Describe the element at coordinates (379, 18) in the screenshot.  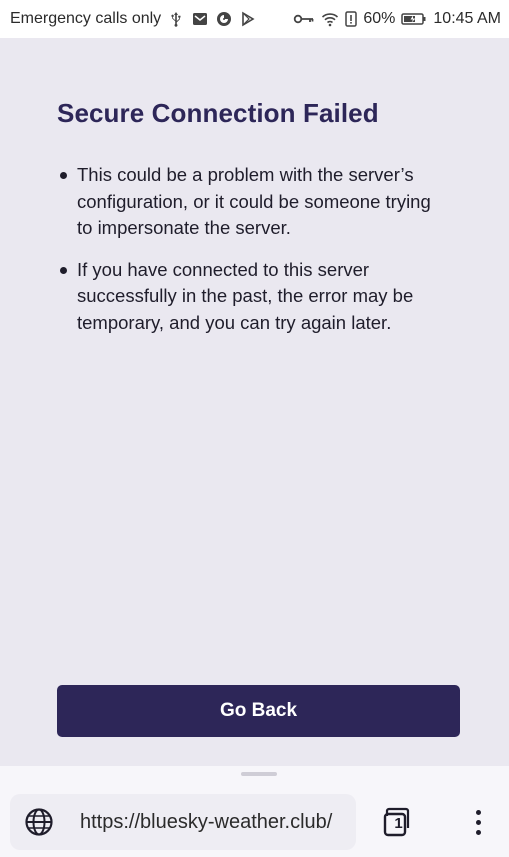
I see `battery-percent: 60%` at that location.